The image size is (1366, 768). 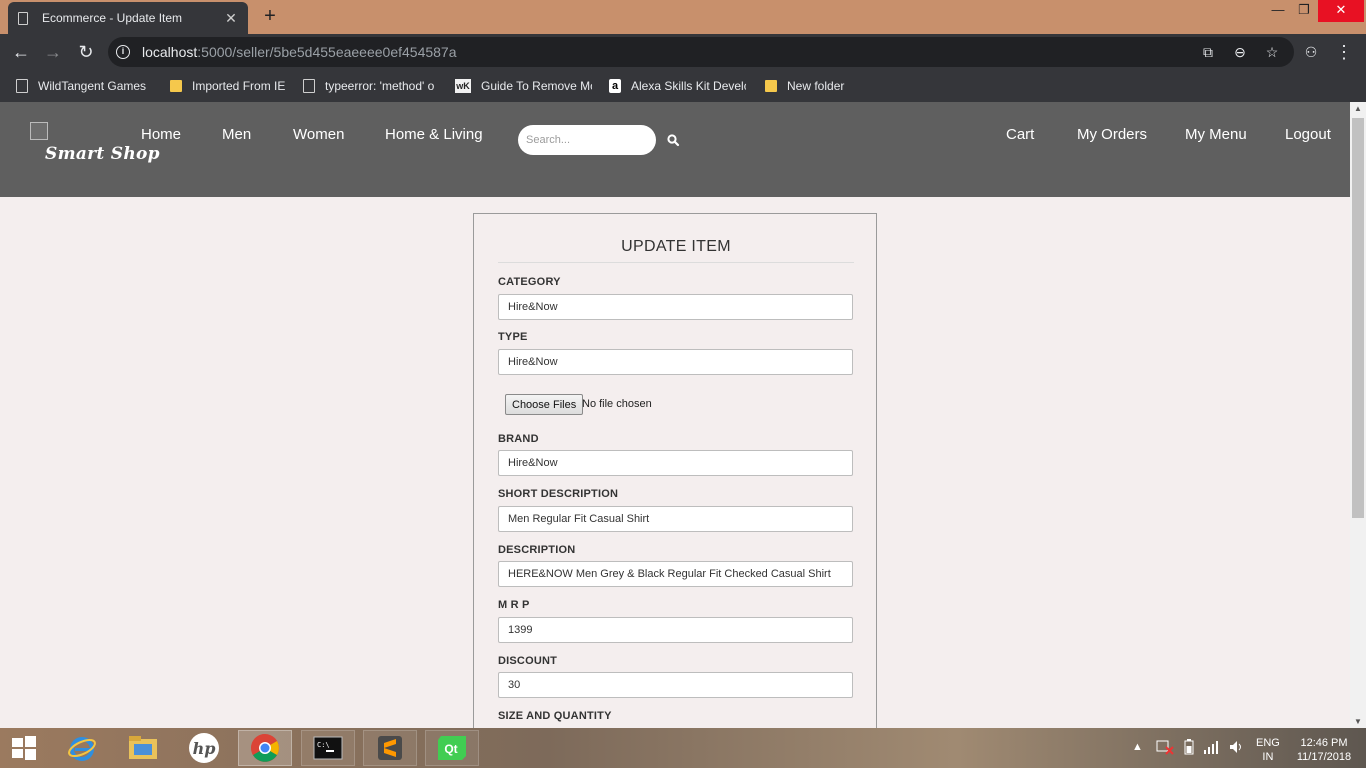 I want to click on svg-text: C:\, so click(x=323, y=745).